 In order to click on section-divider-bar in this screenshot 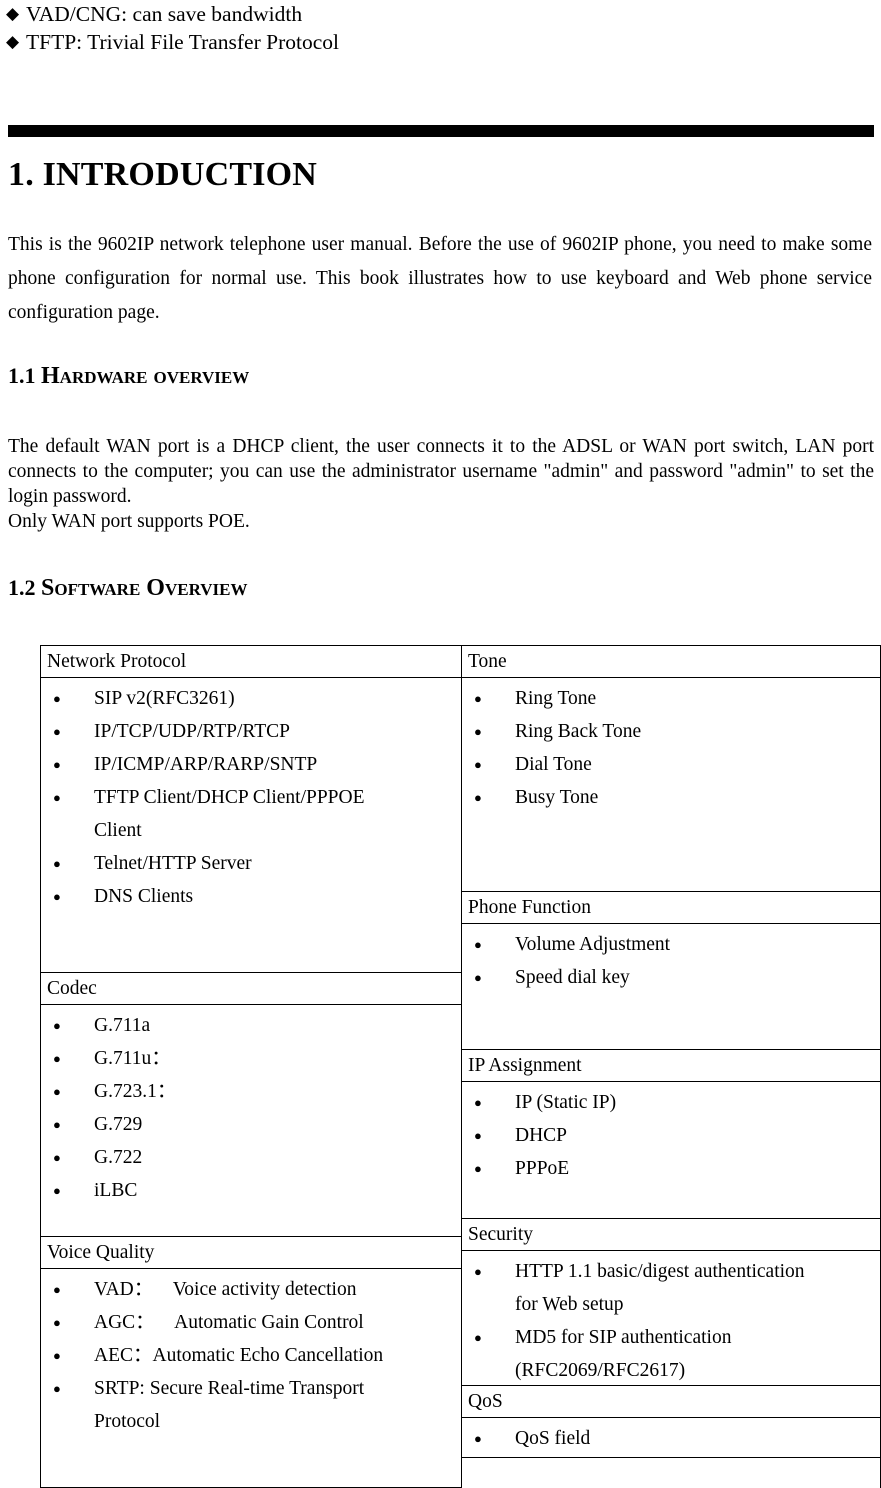, I will do `click(441, 131)`.